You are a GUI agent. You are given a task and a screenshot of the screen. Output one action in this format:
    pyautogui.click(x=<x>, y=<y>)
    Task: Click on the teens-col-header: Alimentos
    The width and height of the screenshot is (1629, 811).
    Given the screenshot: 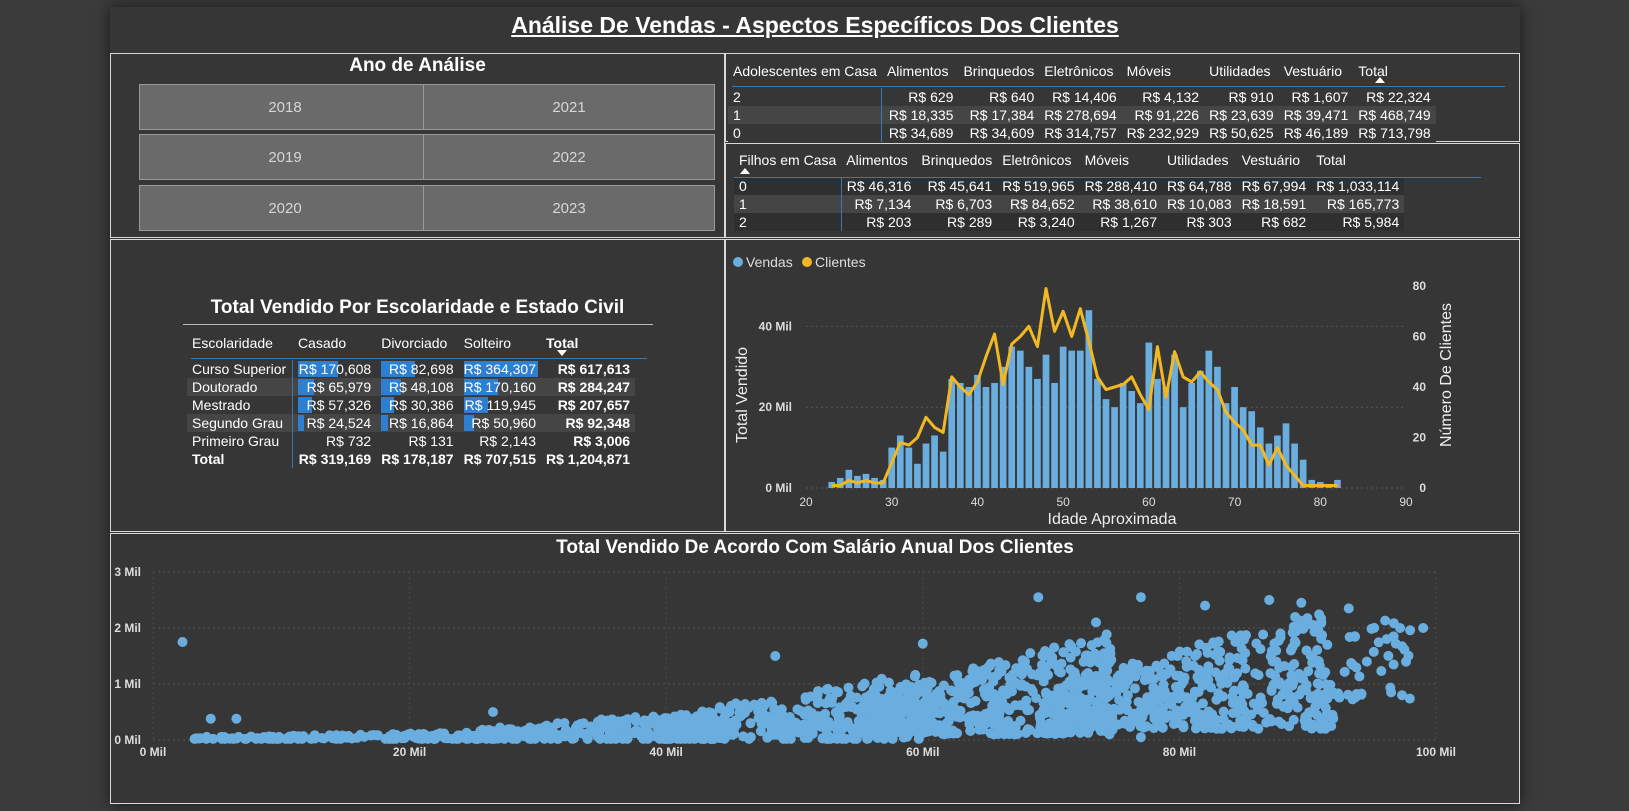 What is the action you would take?
    pyautogui.click(x=920, y=71)
    